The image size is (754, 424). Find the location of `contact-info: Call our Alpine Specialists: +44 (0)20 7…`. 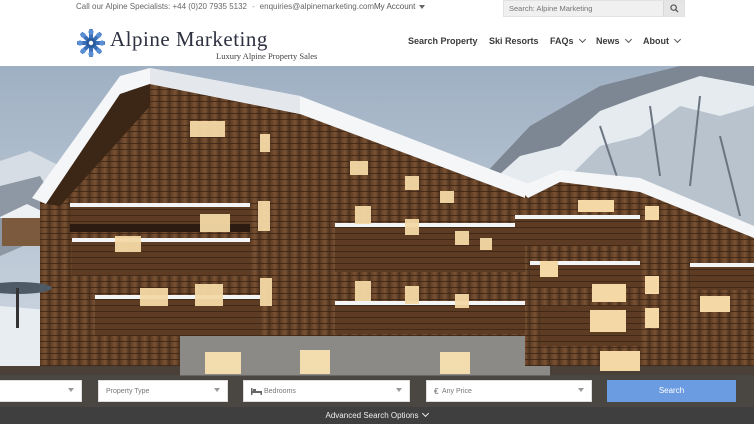

contact-info: Call our Alpine Specialists: +44 (0)20 7… is located at coordinates (231, 6).